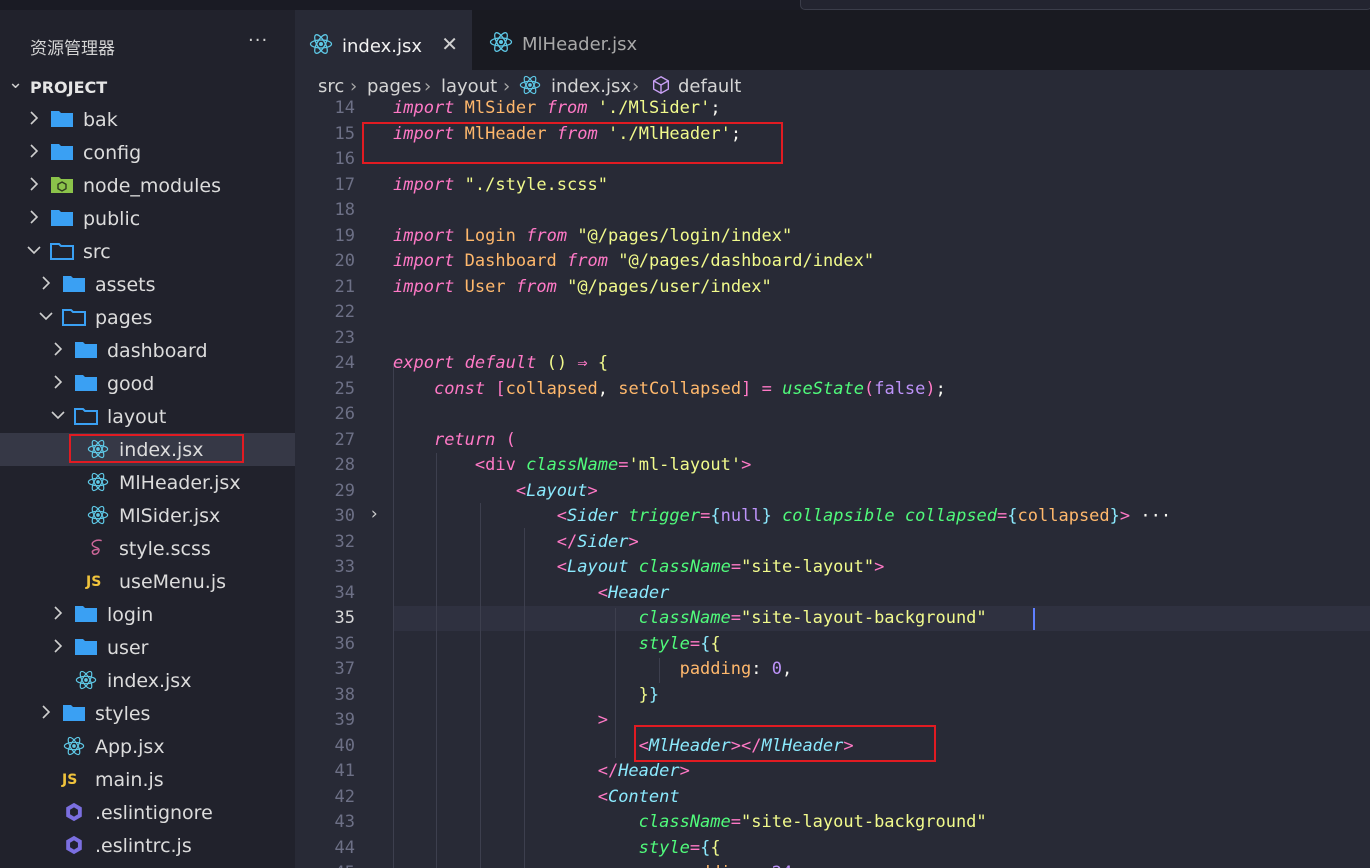  What do you see at coordinates (147, 713) in the screenshot?
I see `tree-item: styles` at bounding box center [147, 713].